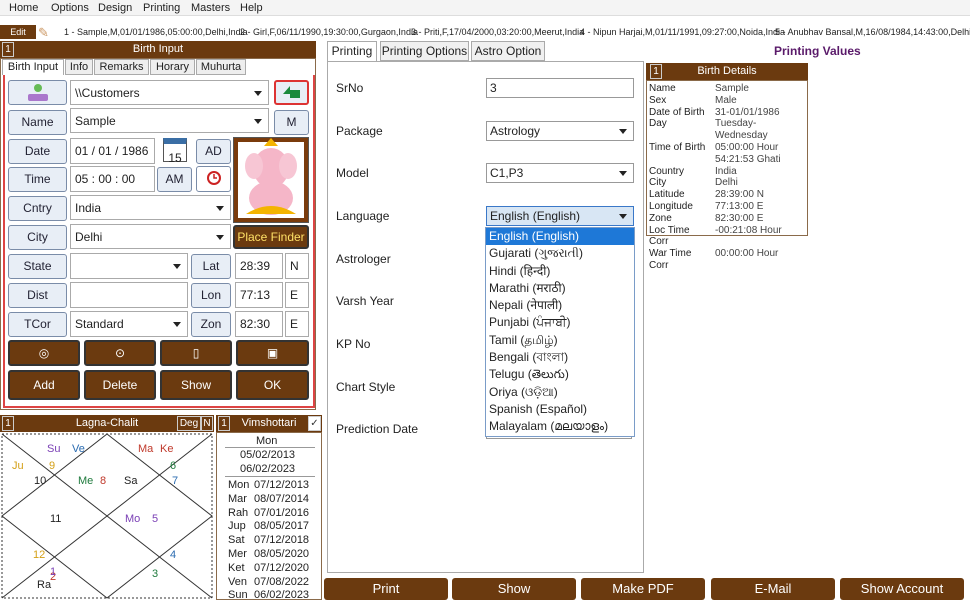  Describe the element at coordinates (211, 324) in the screenshot. I see `zon-button: Zon` at that location.